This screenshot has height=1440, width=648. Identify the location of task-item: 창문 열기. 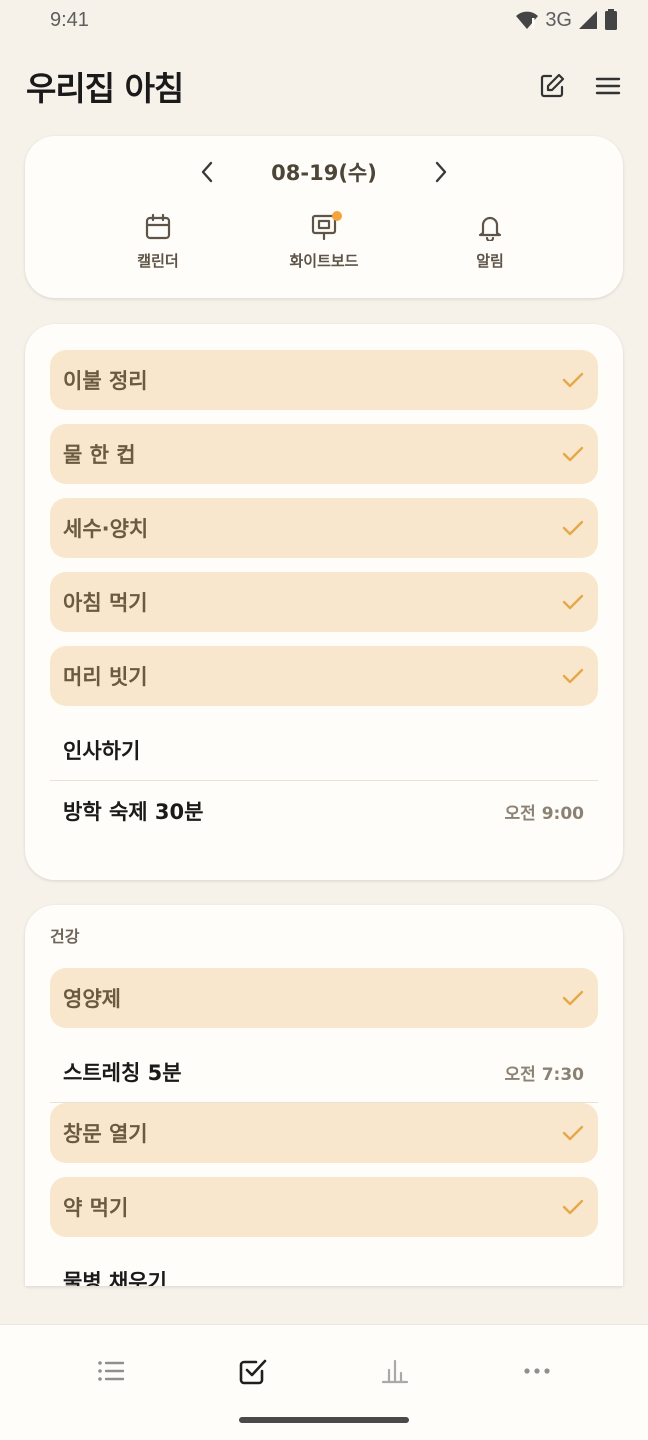
(324, 1133).